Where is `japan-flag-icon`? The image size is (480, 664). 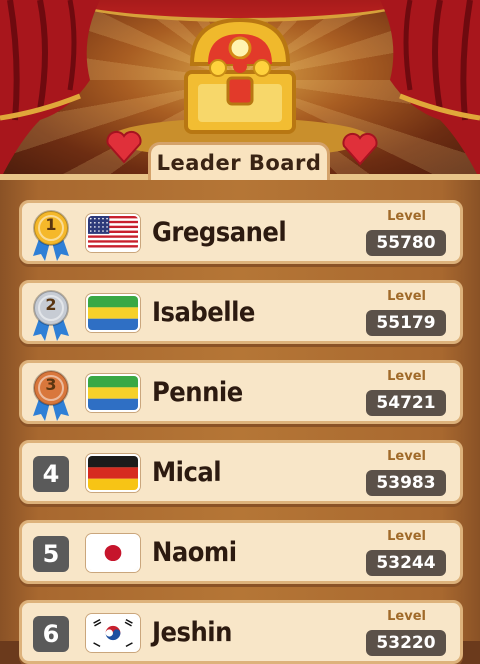
japan-flag-icon is located at coordinates (113, 553).